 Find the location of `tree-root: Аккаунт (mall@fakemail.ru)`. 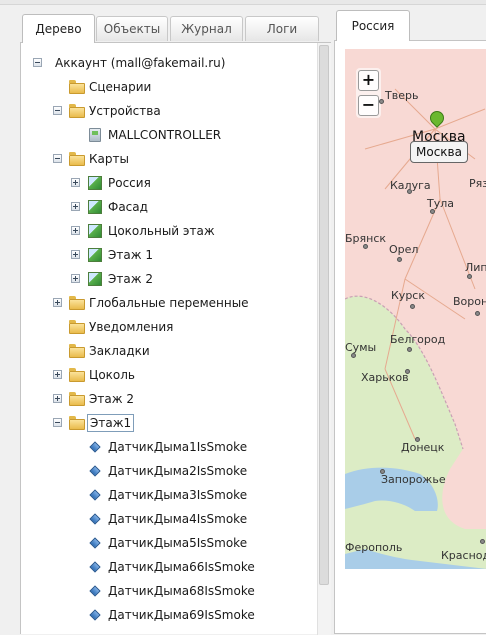

tree-root: Аккаунт (mall@fakemail.ru) is located at coordinates (166, 63).